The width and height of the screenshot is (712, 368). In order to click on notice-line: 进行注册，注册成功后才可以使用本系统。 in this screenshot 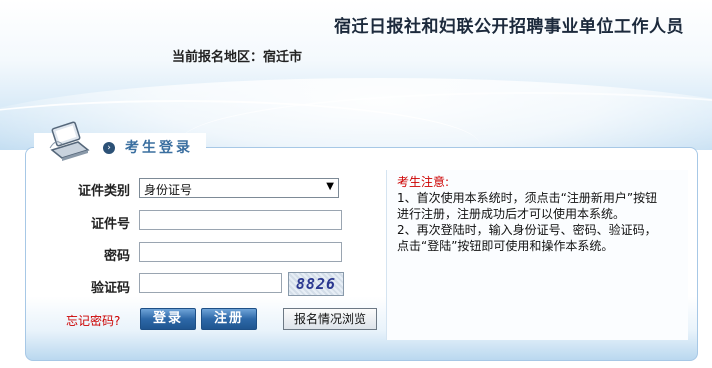, I will do `click(511, 214)`.